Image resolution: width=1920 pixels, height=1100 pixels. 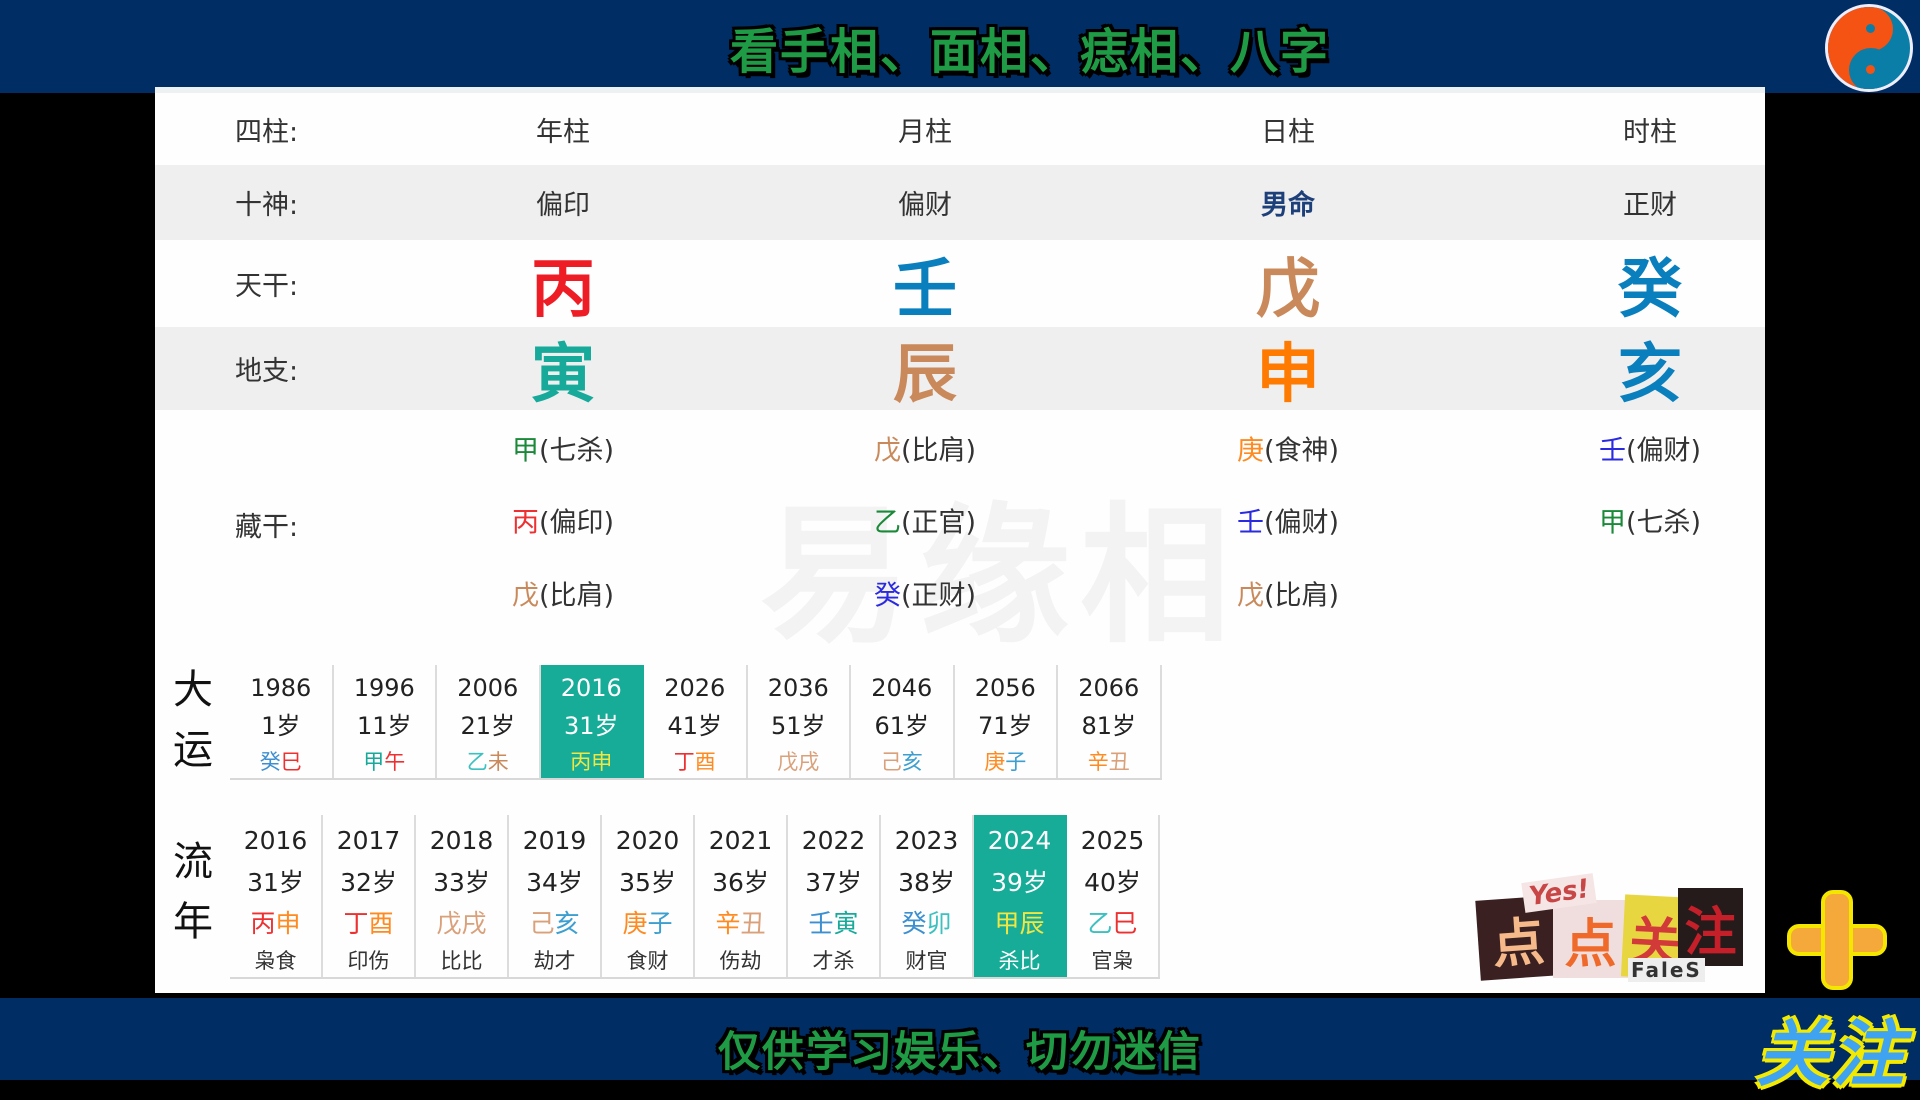 What do you see at coordinates (1288, 289) in the screenshot?
I see `stem-day: 戊` at bounding box center [1288, 289].